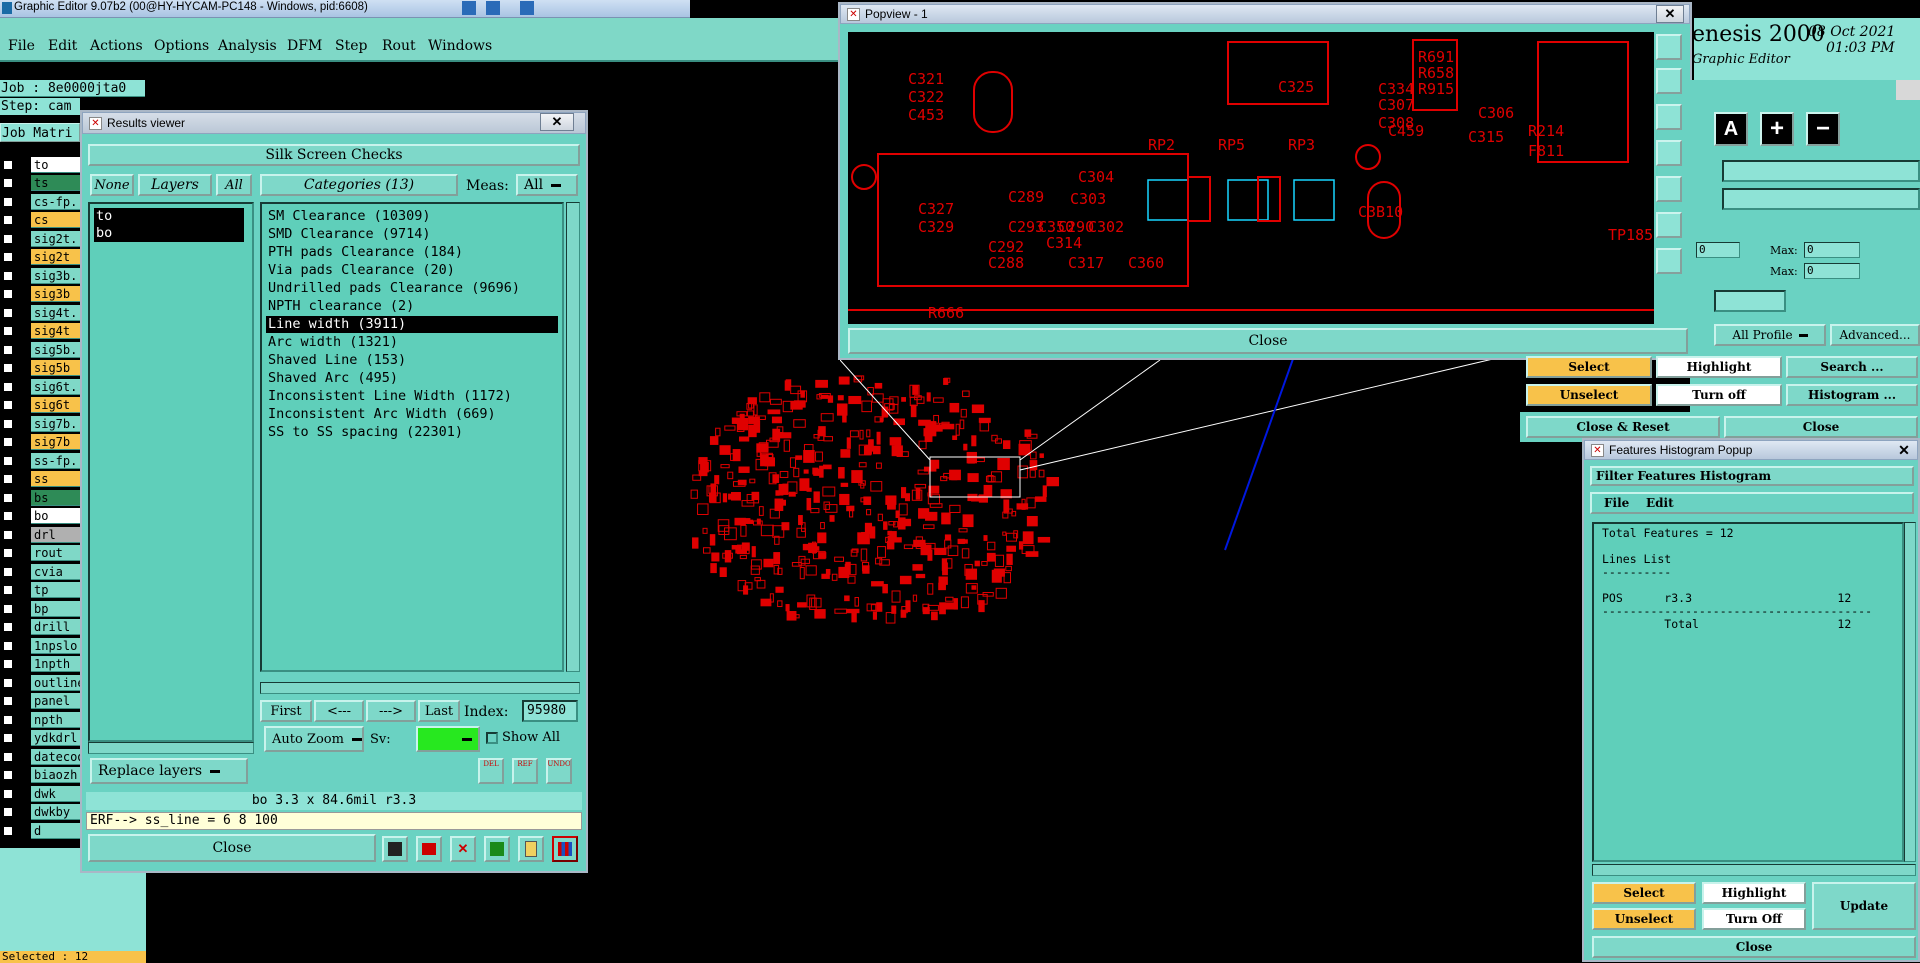  I want to click on ref-icon: REF, so click(525, 771).